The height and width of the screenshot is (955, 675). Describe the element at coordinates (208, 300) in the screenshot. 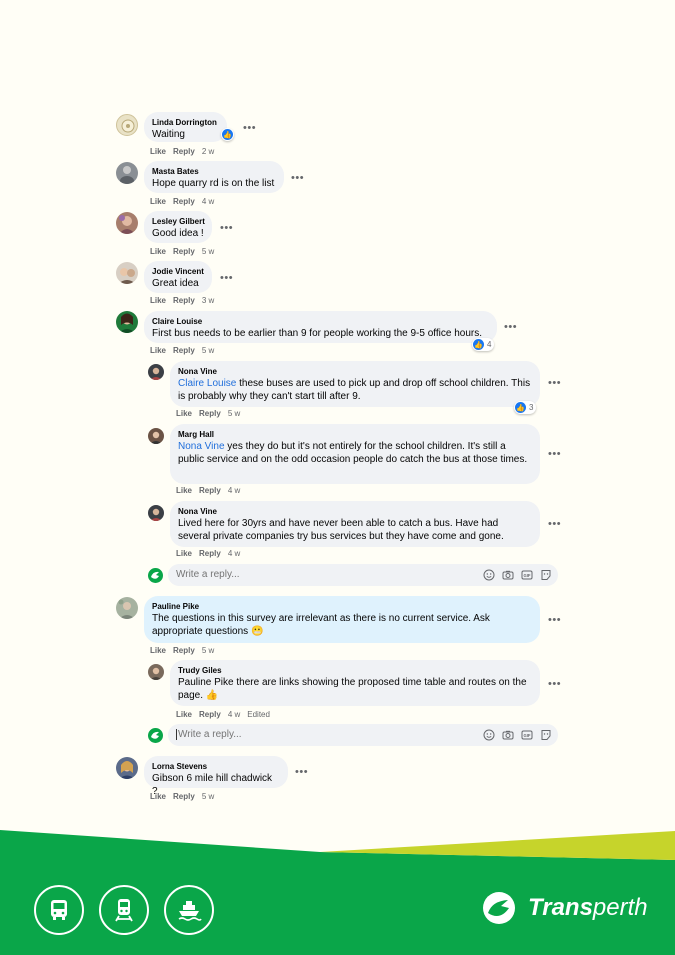

I see `timestamp: 3 w` at that location.